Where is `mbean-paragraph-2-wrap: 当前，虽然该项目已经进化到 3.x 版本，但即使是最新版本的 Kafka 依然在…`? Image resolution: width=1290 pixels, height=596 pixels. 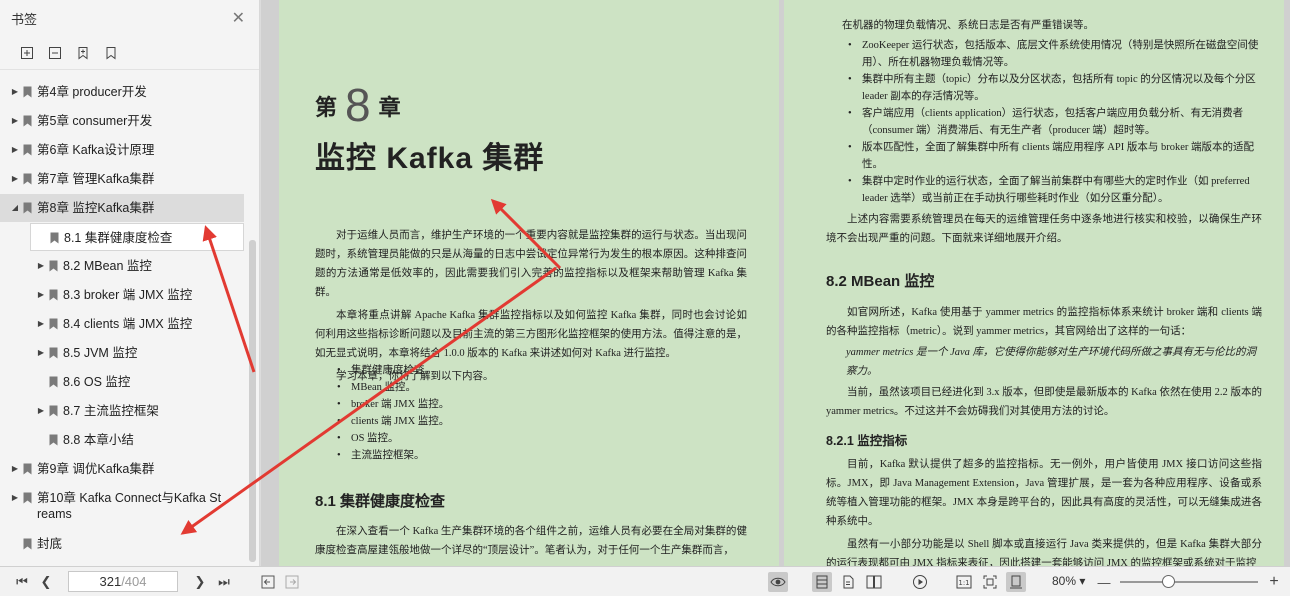
mbean-paragraph-2-wrap: 当前，虽然该项目已经进化到 3.x 版本，但即使是最新版本的 Kafka 依然在… is located at coordinates (1044, 402).